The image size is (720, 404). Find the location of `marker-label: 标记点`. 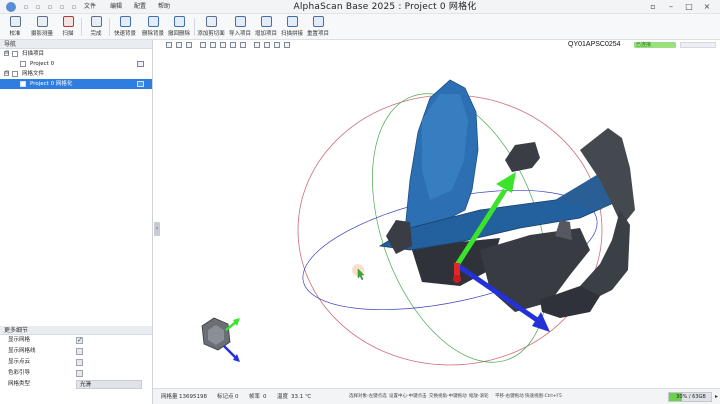

marker-label: 标记点 is located at coordinates (225, 397).